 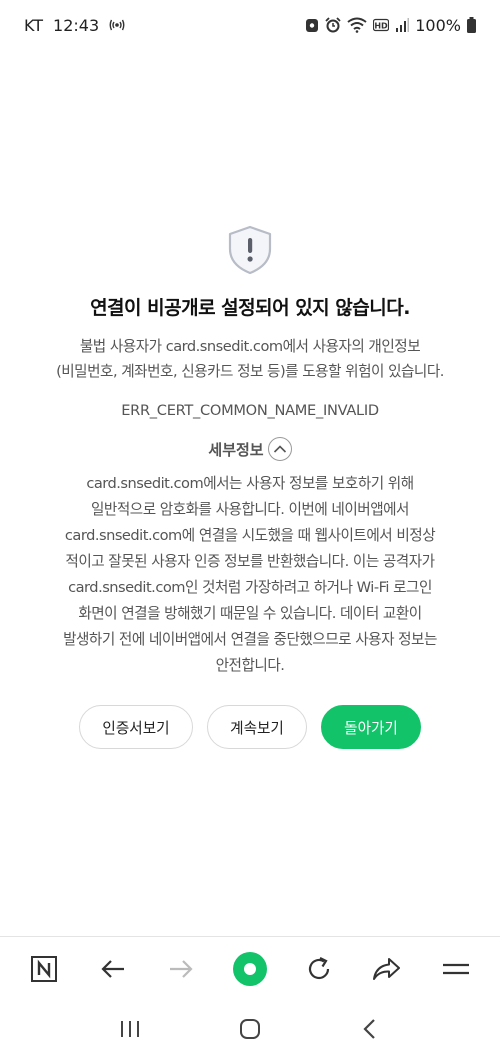 I want to click on forward-arrow-icon, so click(x=181, y=969).